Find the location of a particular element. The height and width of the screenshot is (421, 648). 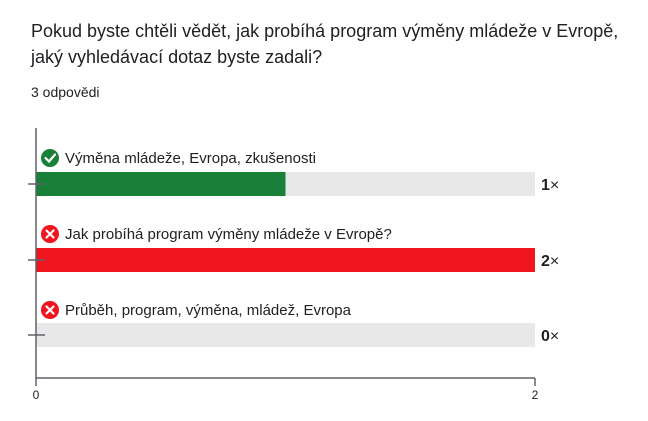

value-label: 1× is located at coordinates (550, 185).